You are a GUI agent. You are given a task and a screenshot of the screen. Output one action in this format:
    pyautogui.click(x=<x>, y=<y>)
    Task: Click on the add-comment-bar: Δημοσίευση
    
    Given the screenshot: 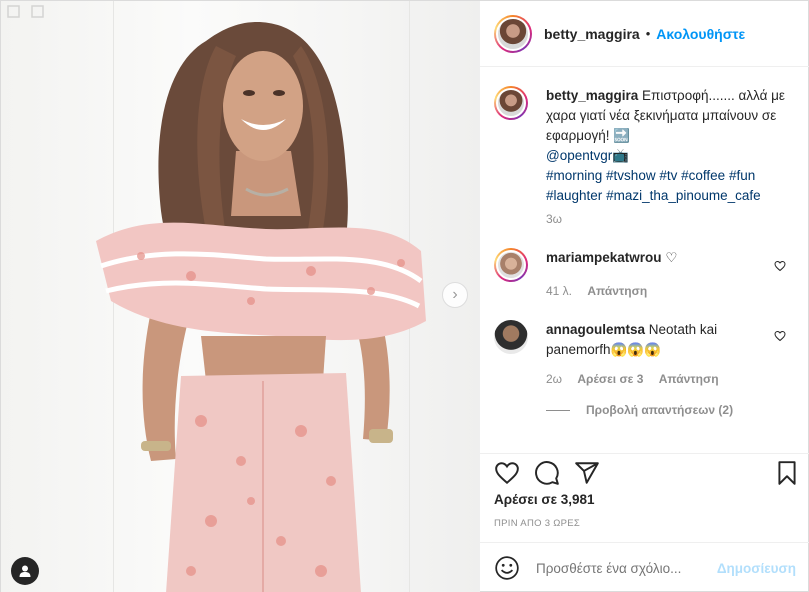 What is the action you would take?
    pyautogui.click(x=644, y=567)
    